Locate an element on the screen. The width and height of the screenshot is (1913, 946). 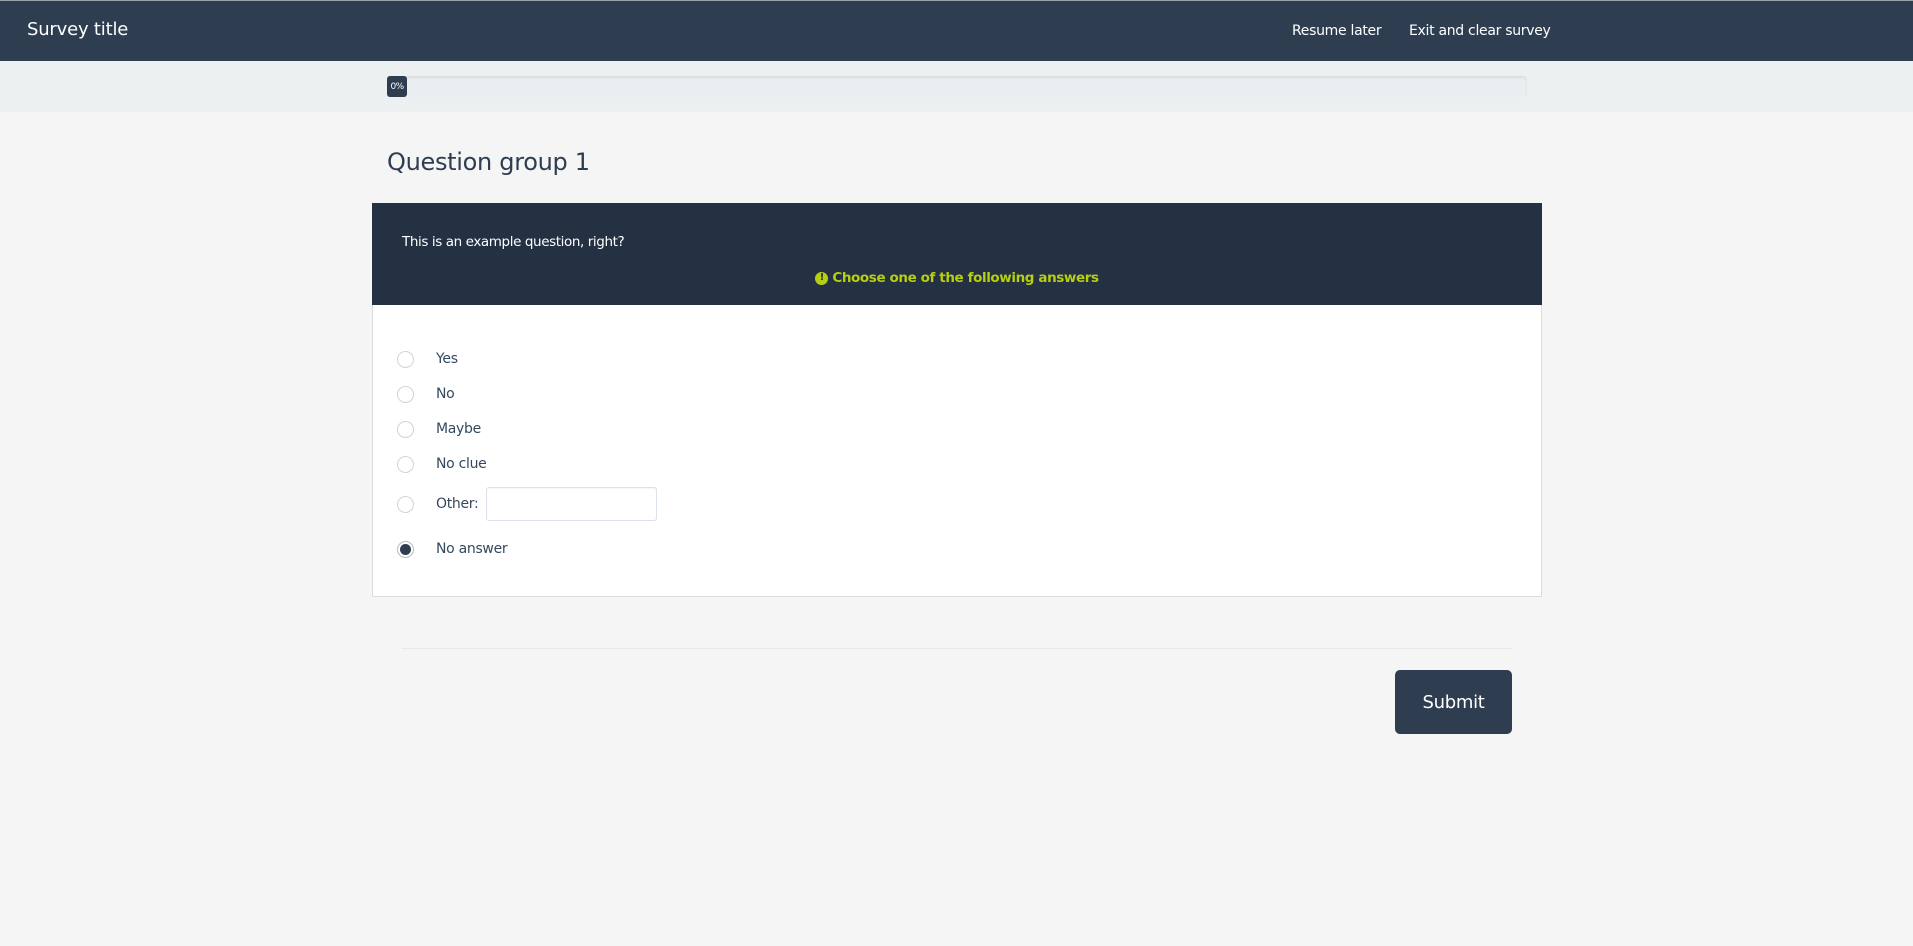
question-help-tip: ! Choose one of the following answers is located at coordinates (957, 278).